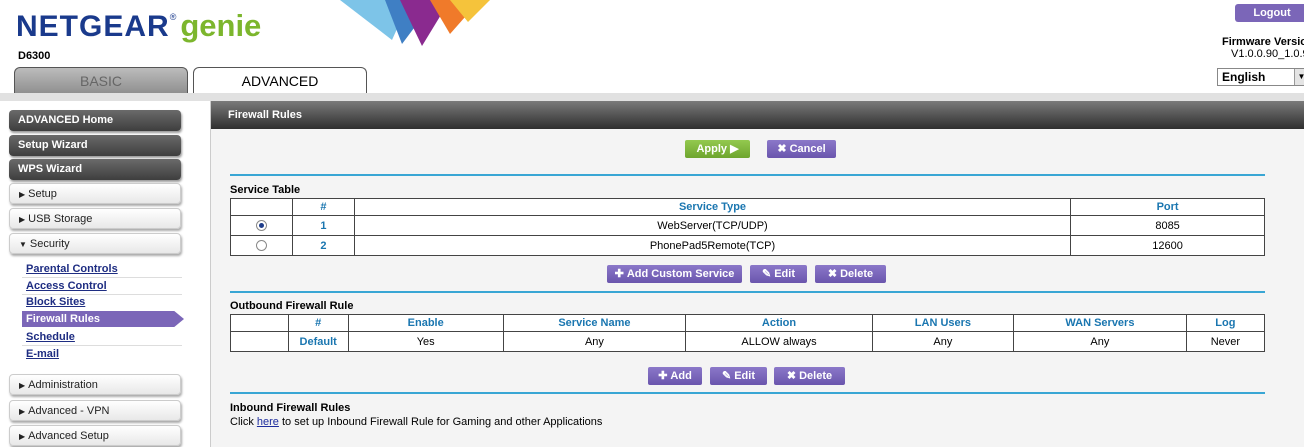 This screenshot has width=1304, height=447. Describe the element at coordinates (68, 436) in the screenshot. I see `sidebar-item-label: Advanced Setup` at that location.